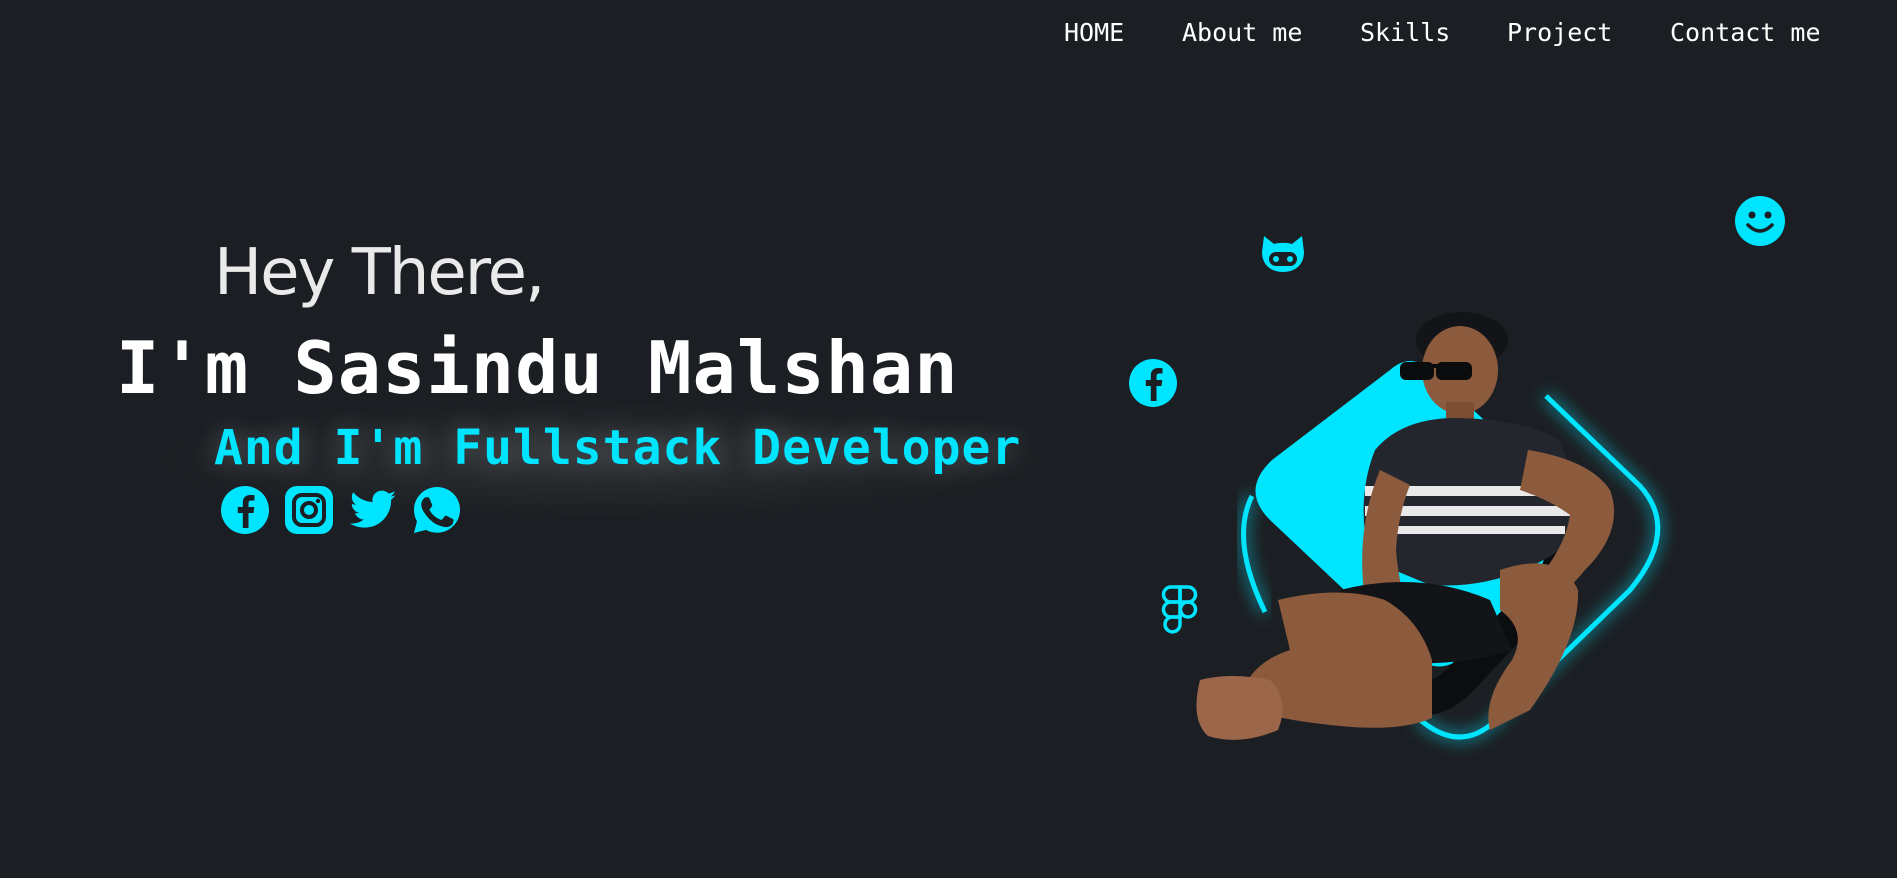 This screenshot has height=878, width=1897. Describe the element at coordinates (437, 510) in the screenshot. I see `whatsapp-icon` at that location.